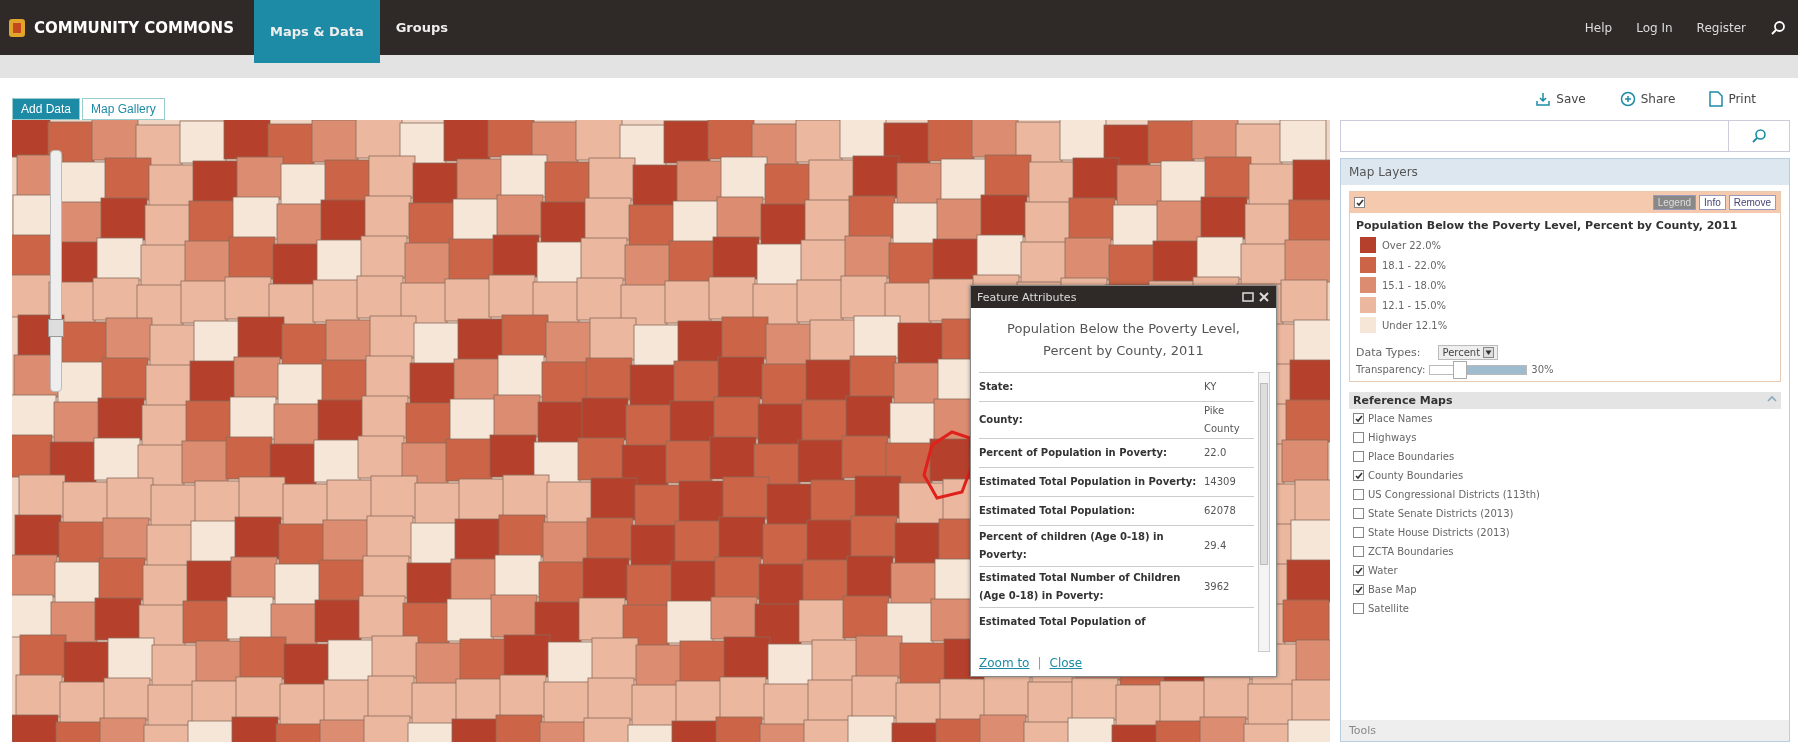 The image size is (1798, 742). What do you see at coordinates (1264, 297) in the screenshot?
I see `close-icon` at bounding box center [1264, 297].